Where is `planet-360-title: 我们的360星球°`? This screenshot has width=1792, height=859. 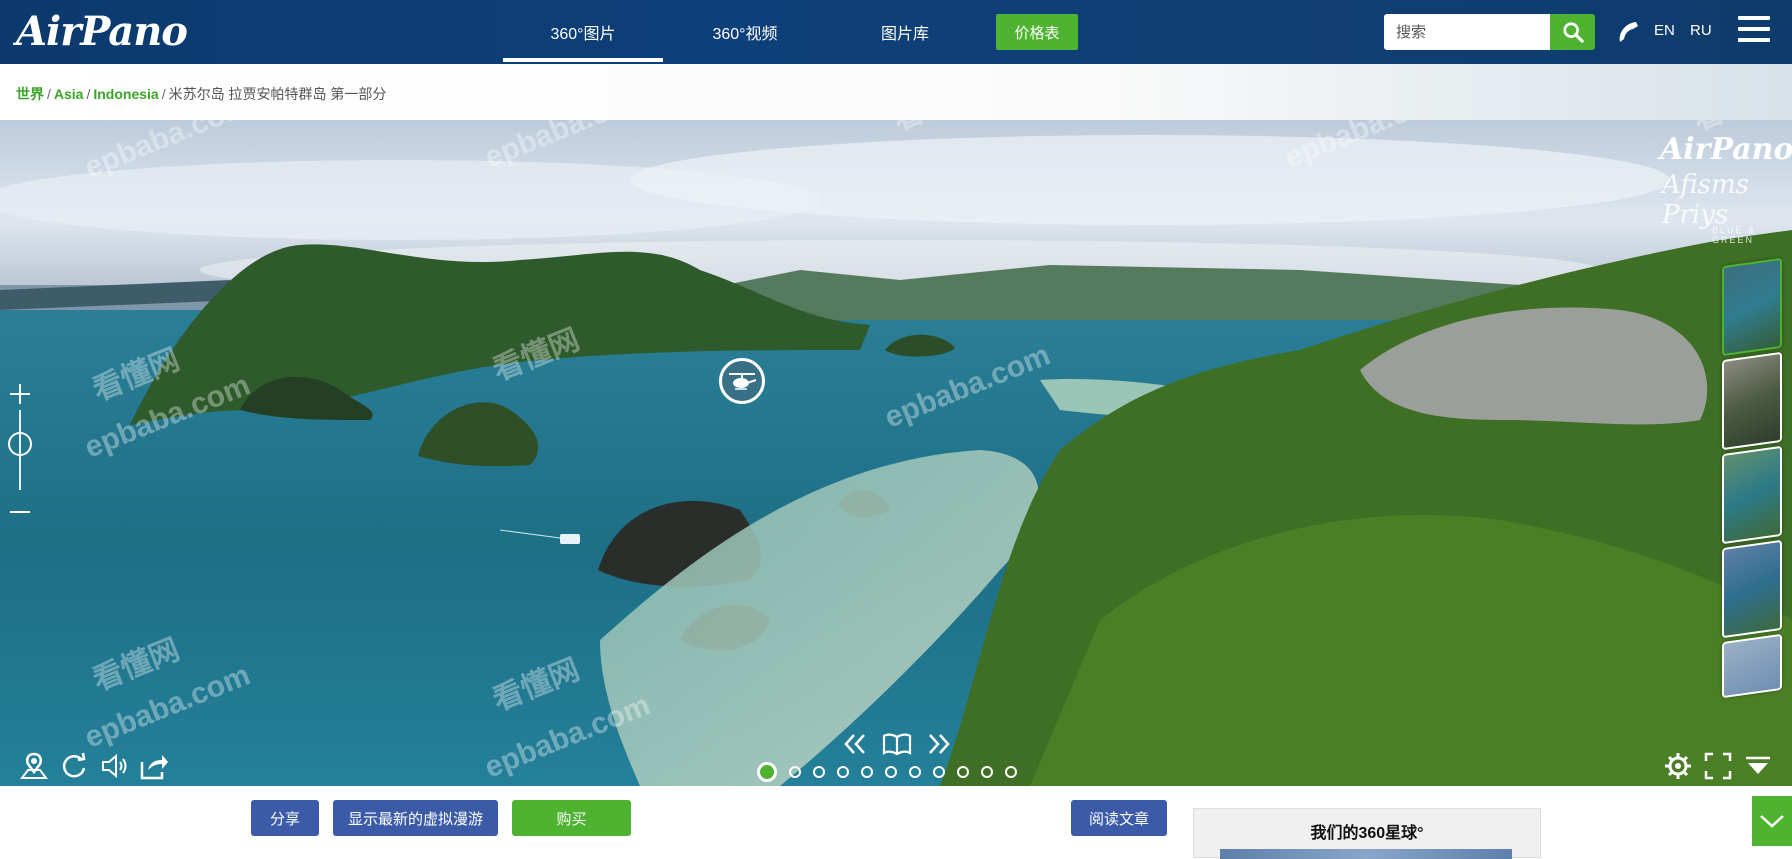
planet-360-title: 我们的360星球° is located at coordinates (1367, 833).